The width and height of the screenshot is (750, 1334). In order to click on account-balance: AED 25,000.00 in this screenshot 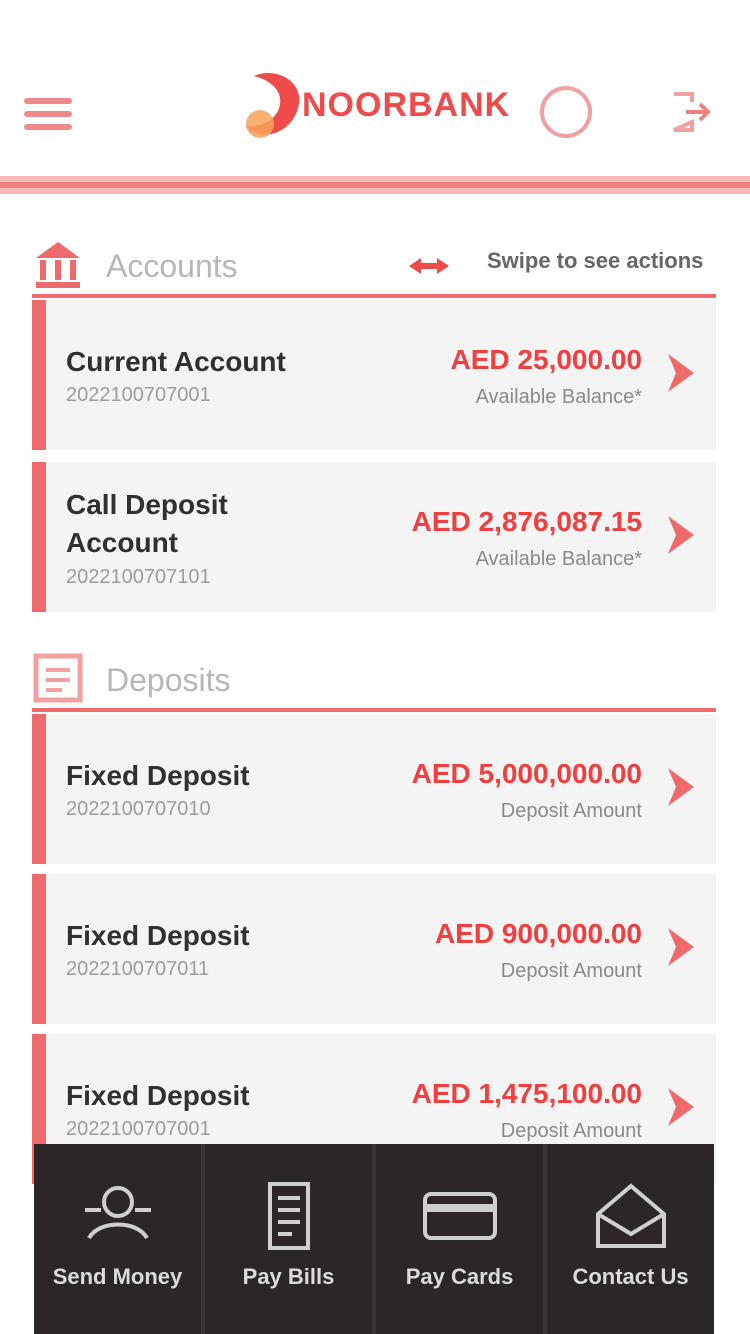, I will do `click(546, 359)`.